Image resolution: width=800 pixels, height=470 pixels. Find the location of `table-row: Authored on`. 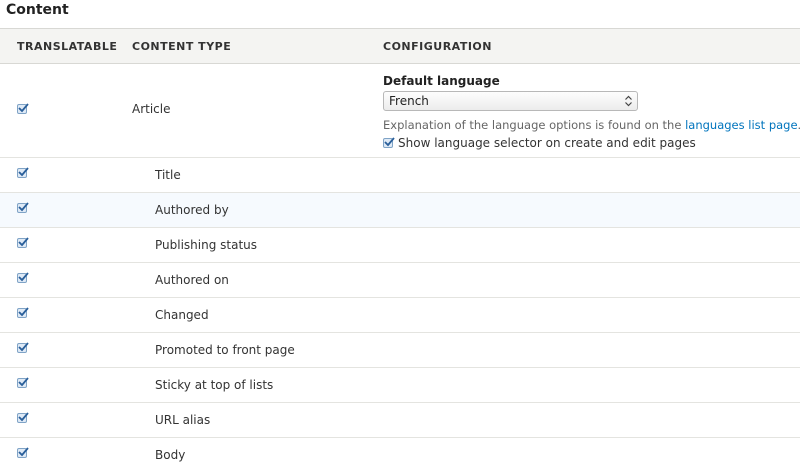

table-row: Authored on is located at coordinates (400, 280).